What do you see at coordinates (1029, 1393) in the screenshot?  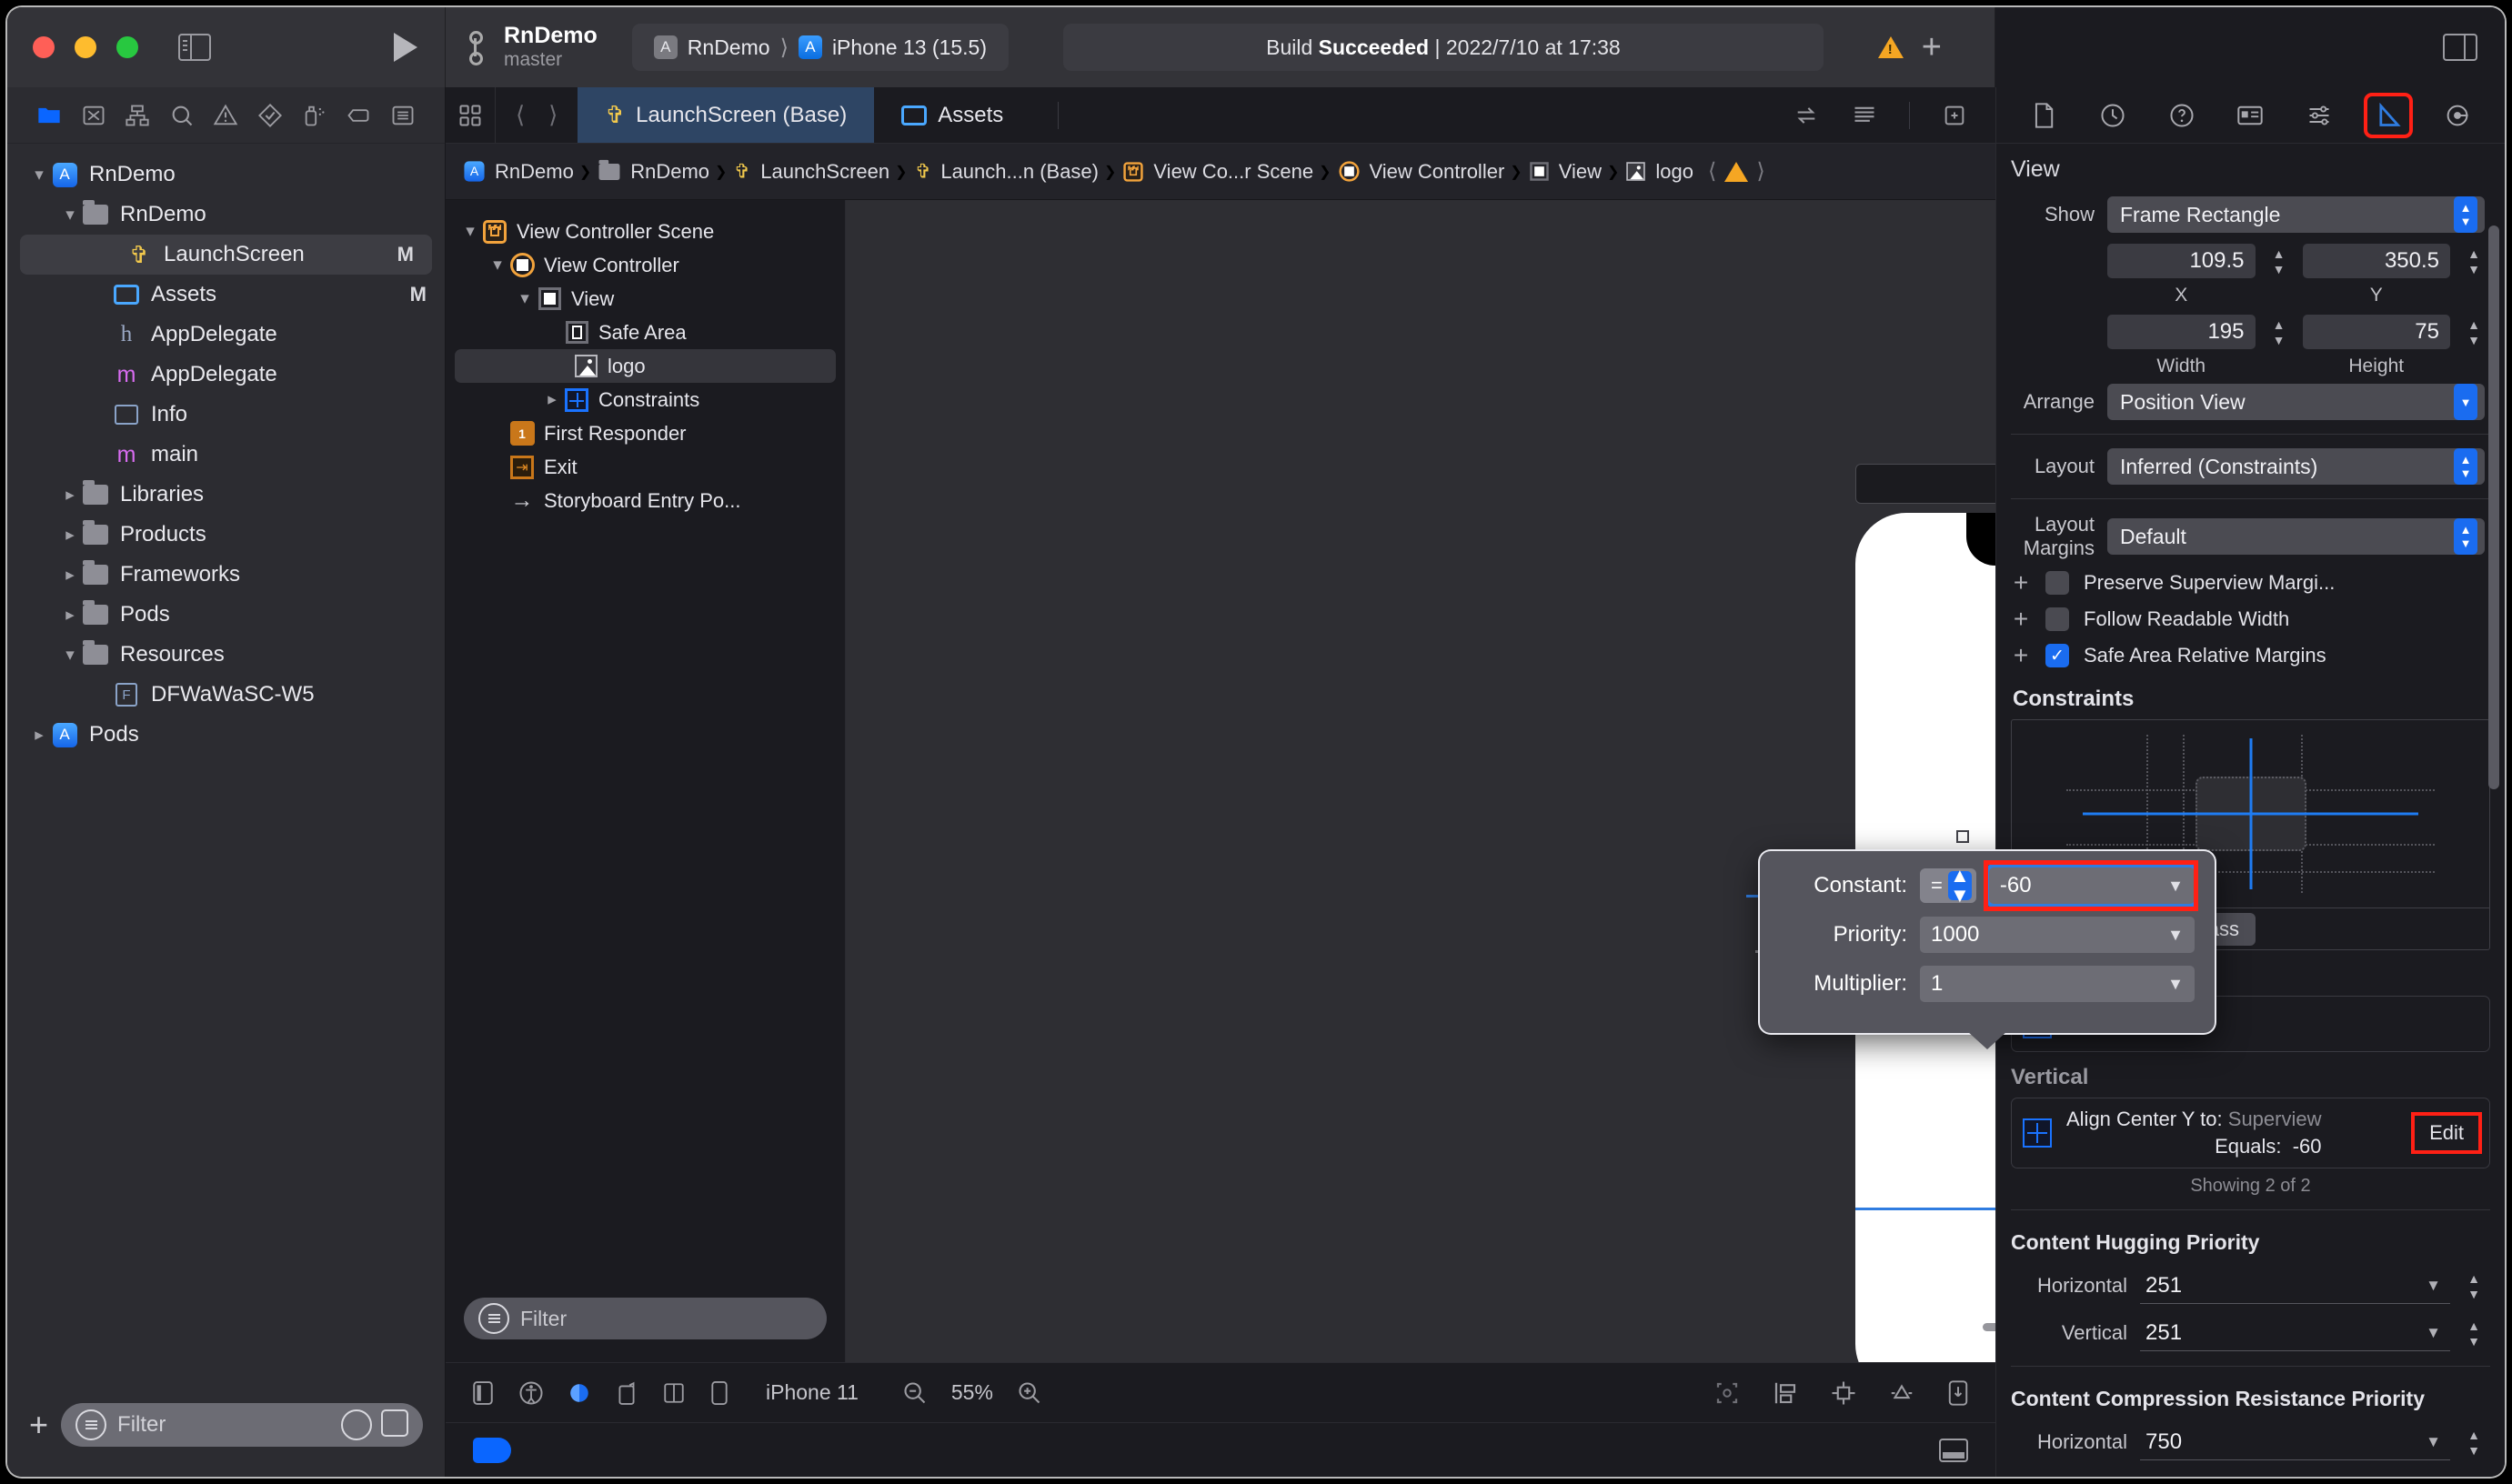 I see `zoom-in-icon` at bounding box center [1029, 1393].